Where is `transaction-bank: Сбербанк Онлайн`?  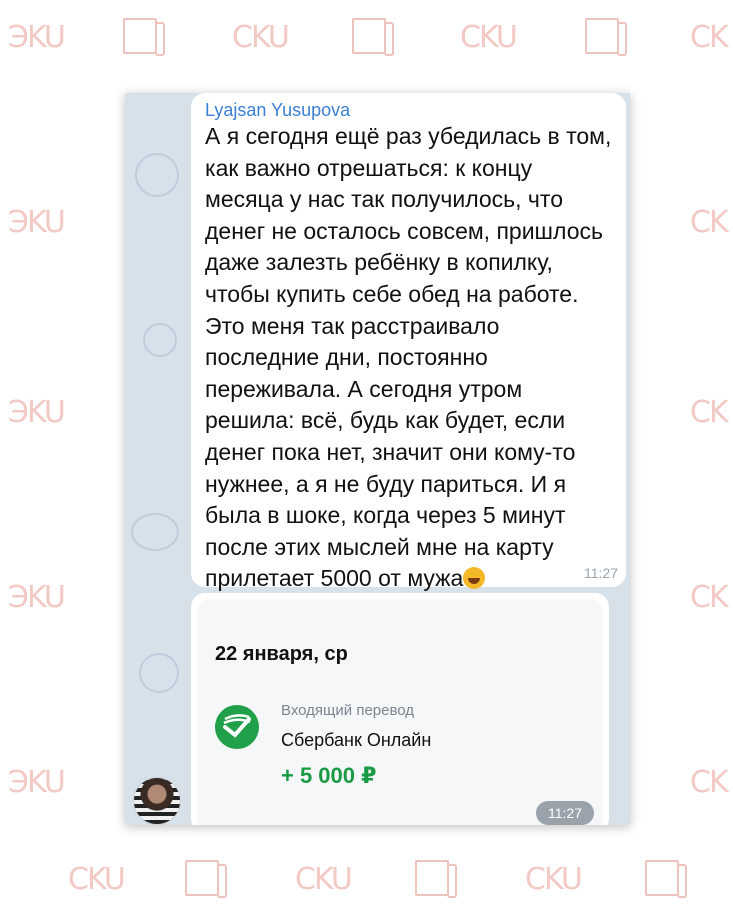
transaction-bank: Сбербанк Онлайн is located at coordinates (356, 740).